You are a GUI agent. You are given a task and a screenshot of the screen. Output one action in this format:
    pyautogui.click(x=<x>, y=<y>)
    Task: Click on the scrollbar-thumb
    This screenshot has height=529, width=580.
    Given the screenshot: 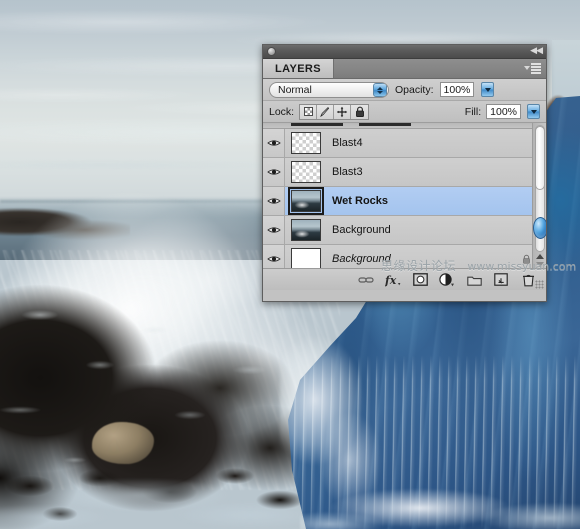 What is the action you would take?
    pyautogui.click(x=540, y=158)
    